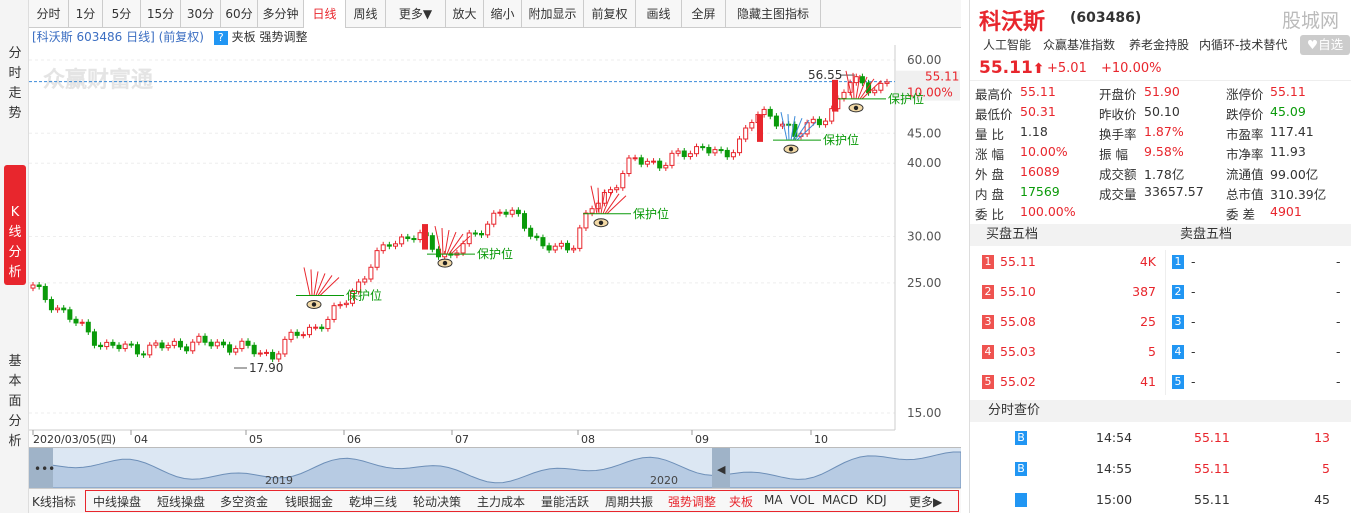 The height and width of the screenshot is (513, 1351). I want to click on concept-tag: 众赢基准指数, so click(1079, 44).